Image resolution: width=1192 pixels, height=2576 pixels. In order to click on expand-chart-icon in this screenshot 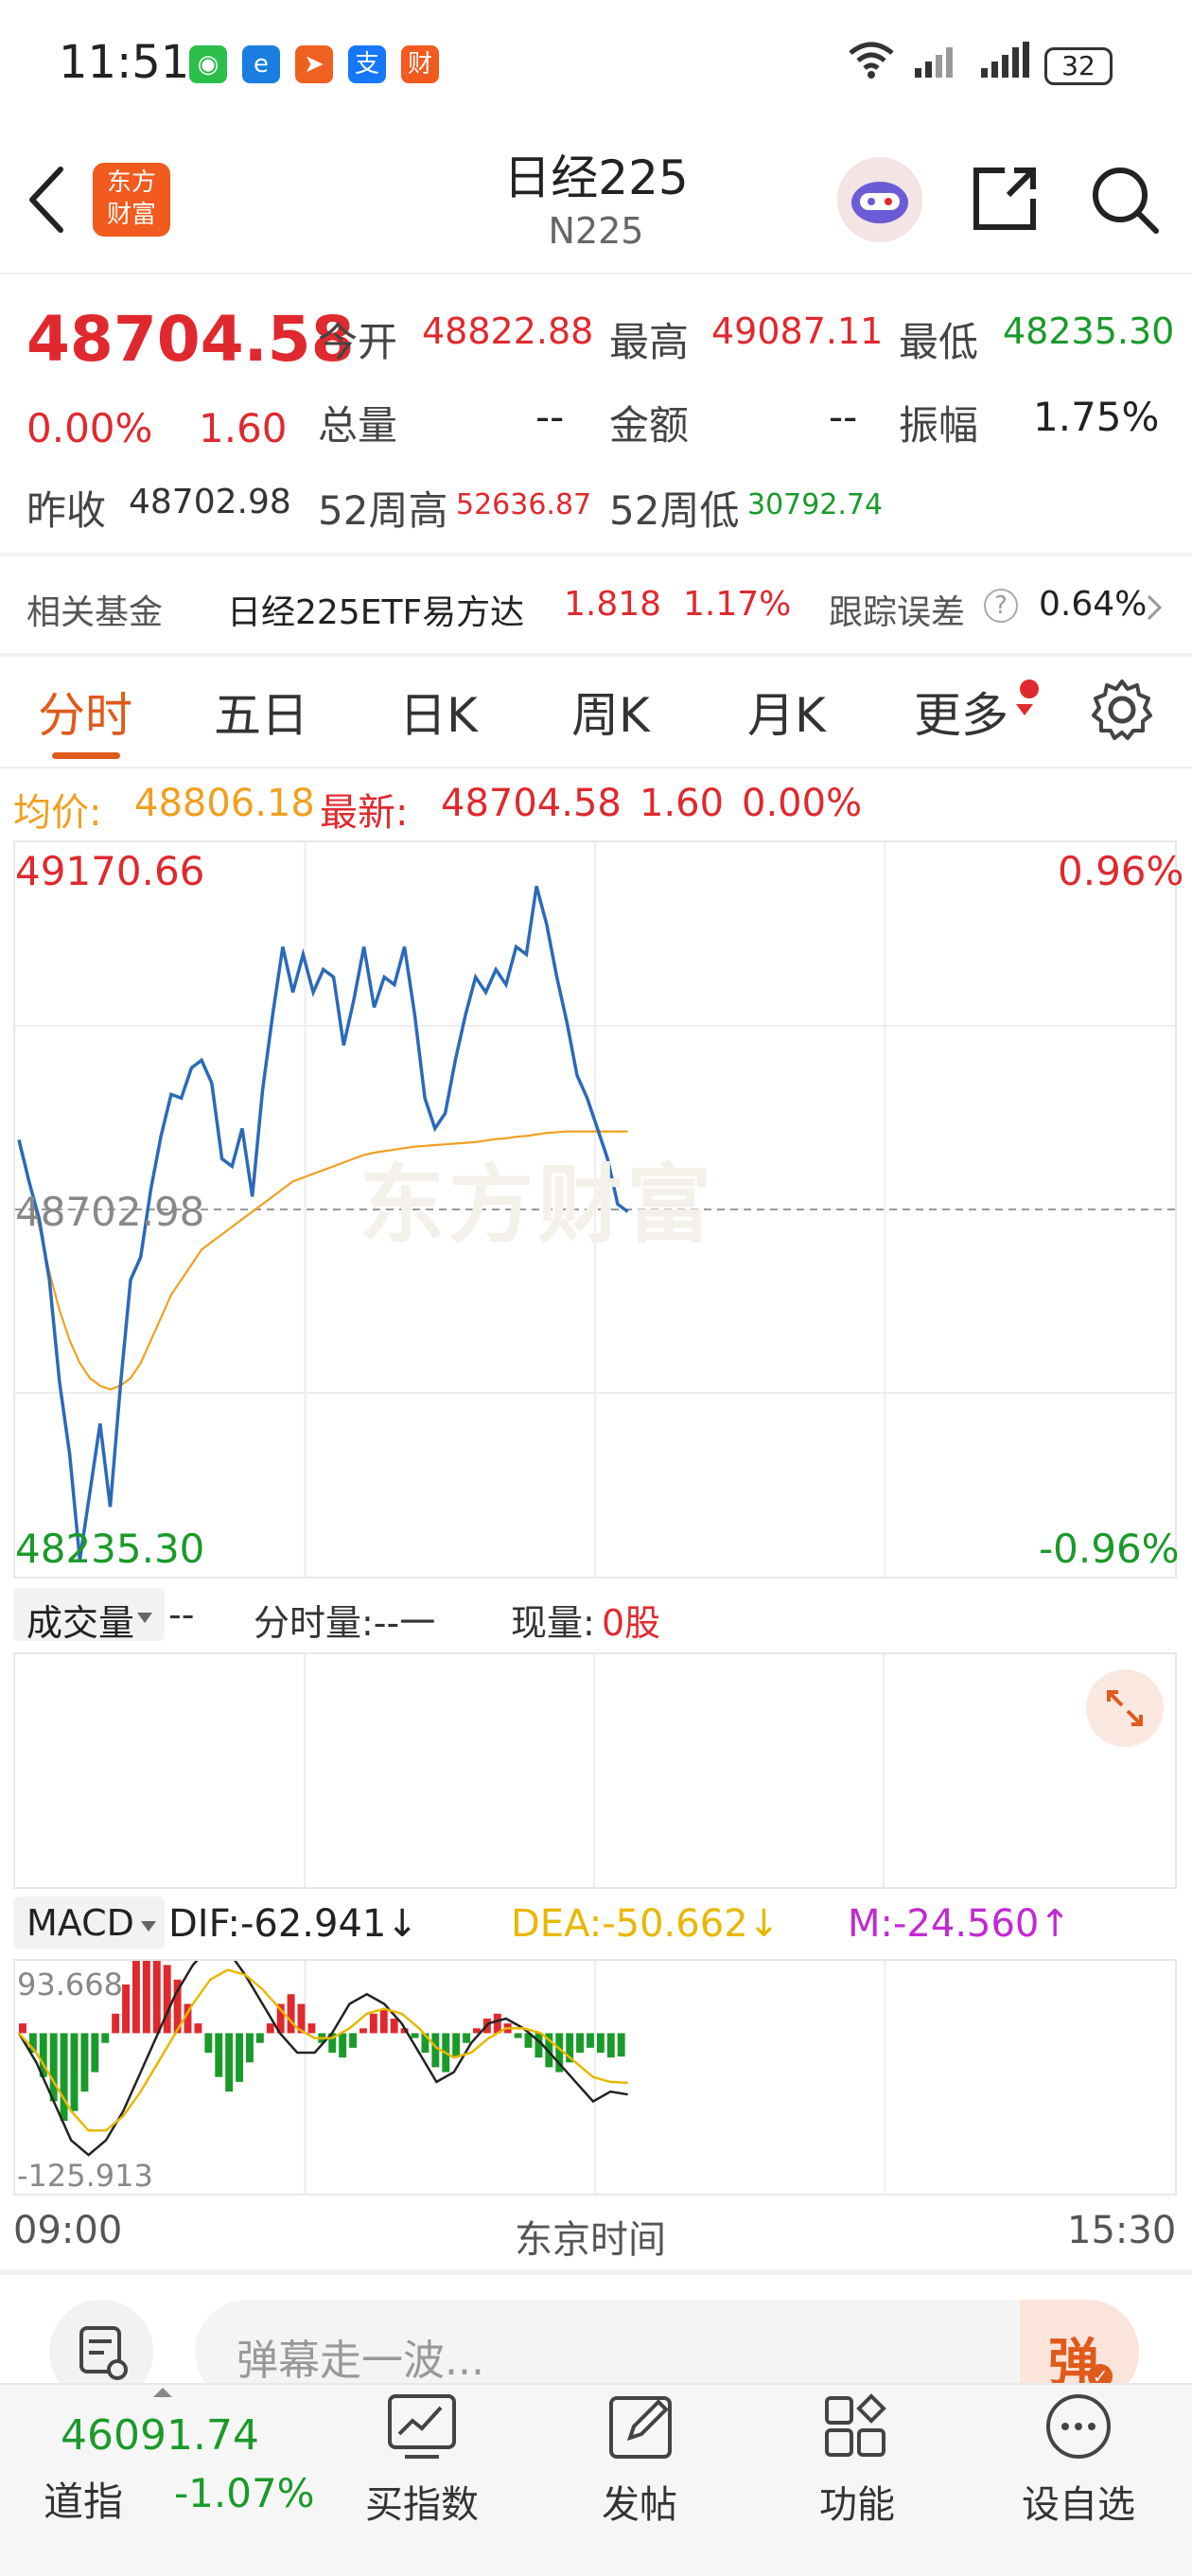, I will do `click(1125, 1708)`.